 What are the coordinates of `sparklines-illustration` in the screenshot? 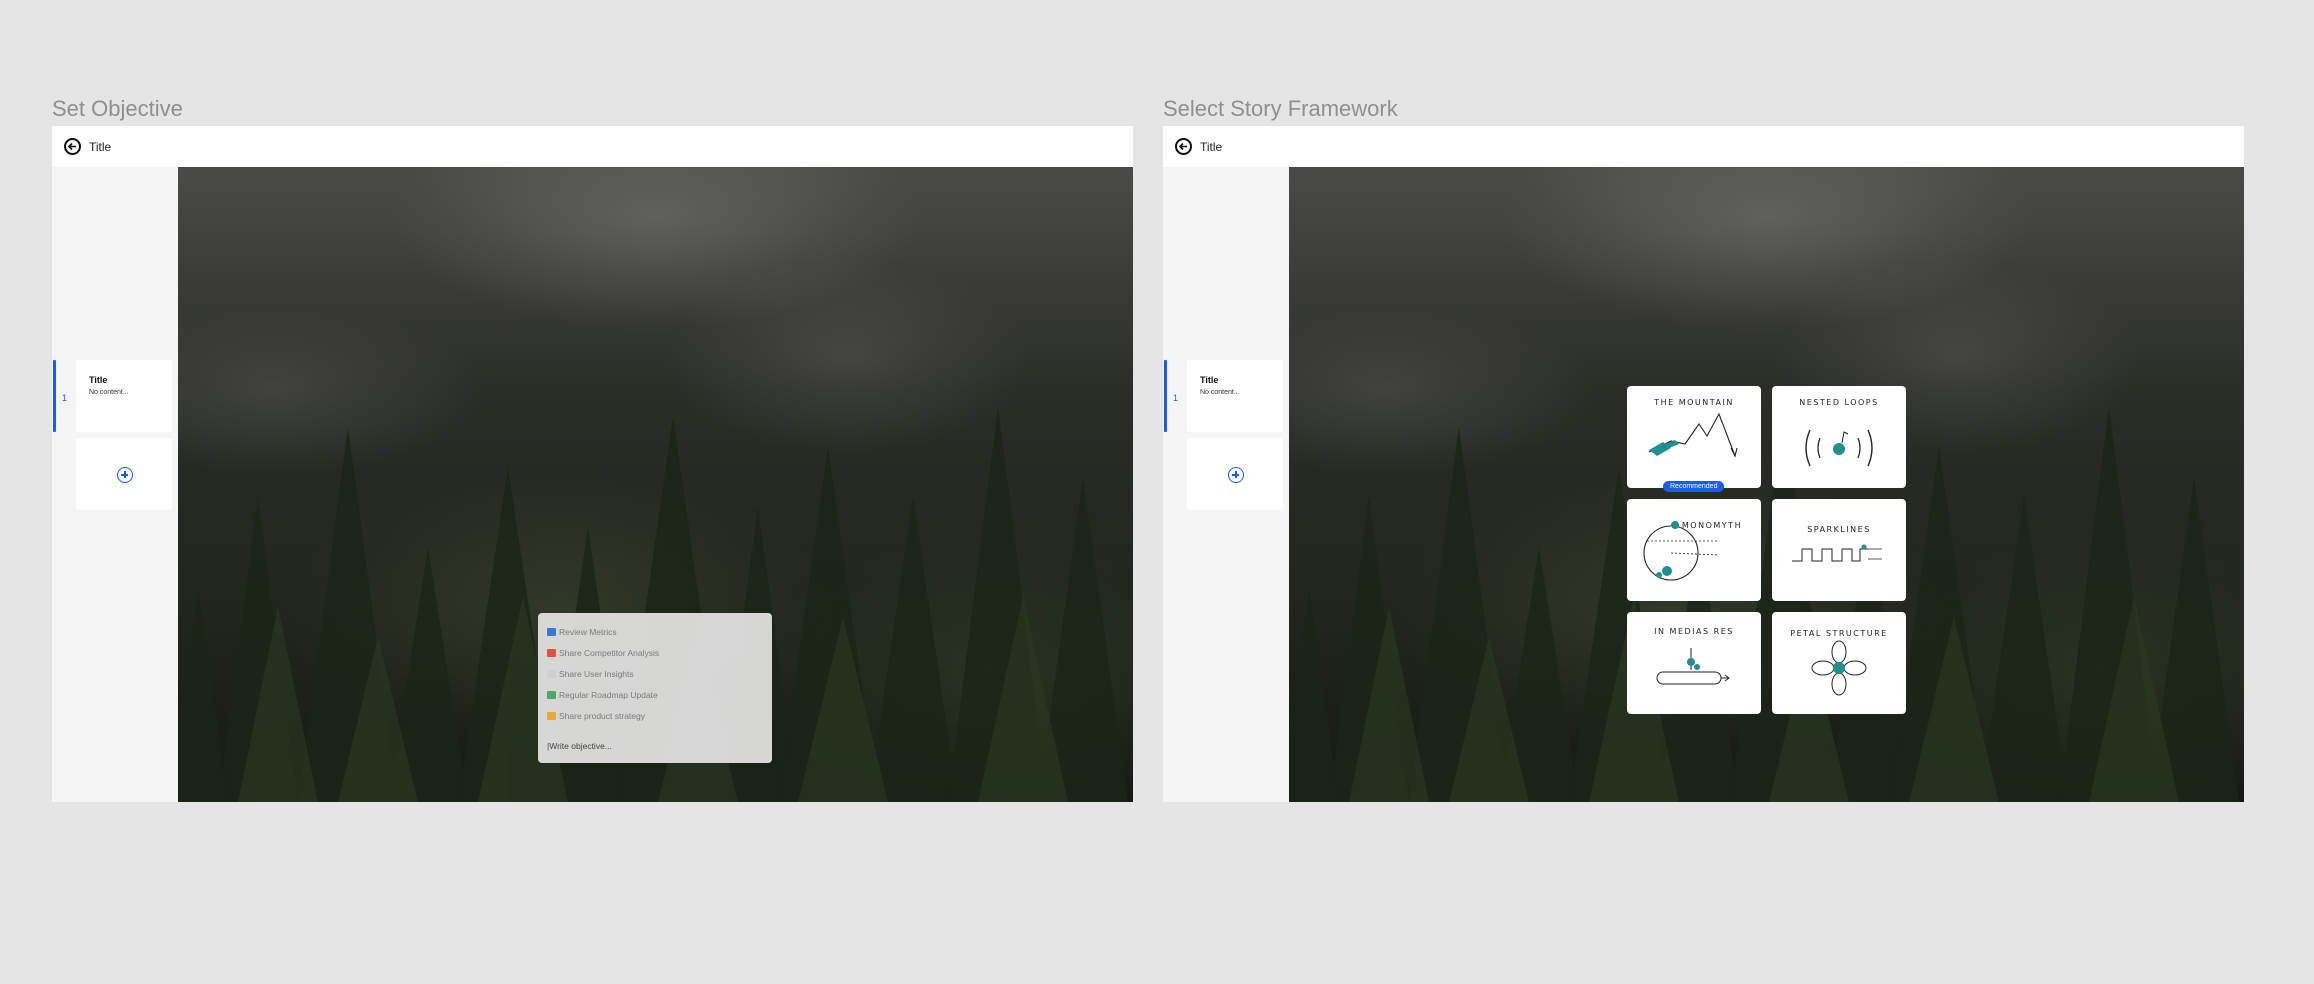 It's located at (1837, 553).